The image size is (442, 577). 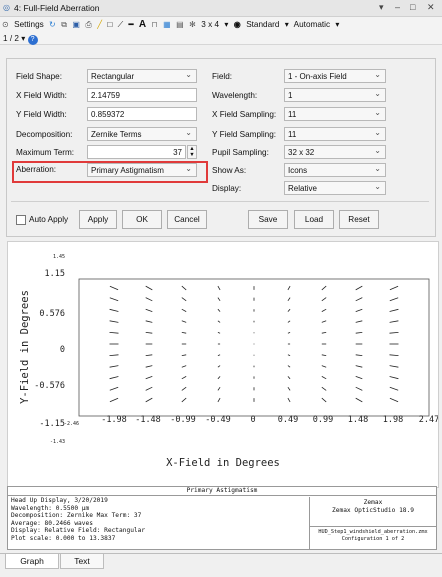 I want to click on text-icon: A, so click(x=142, y=24).